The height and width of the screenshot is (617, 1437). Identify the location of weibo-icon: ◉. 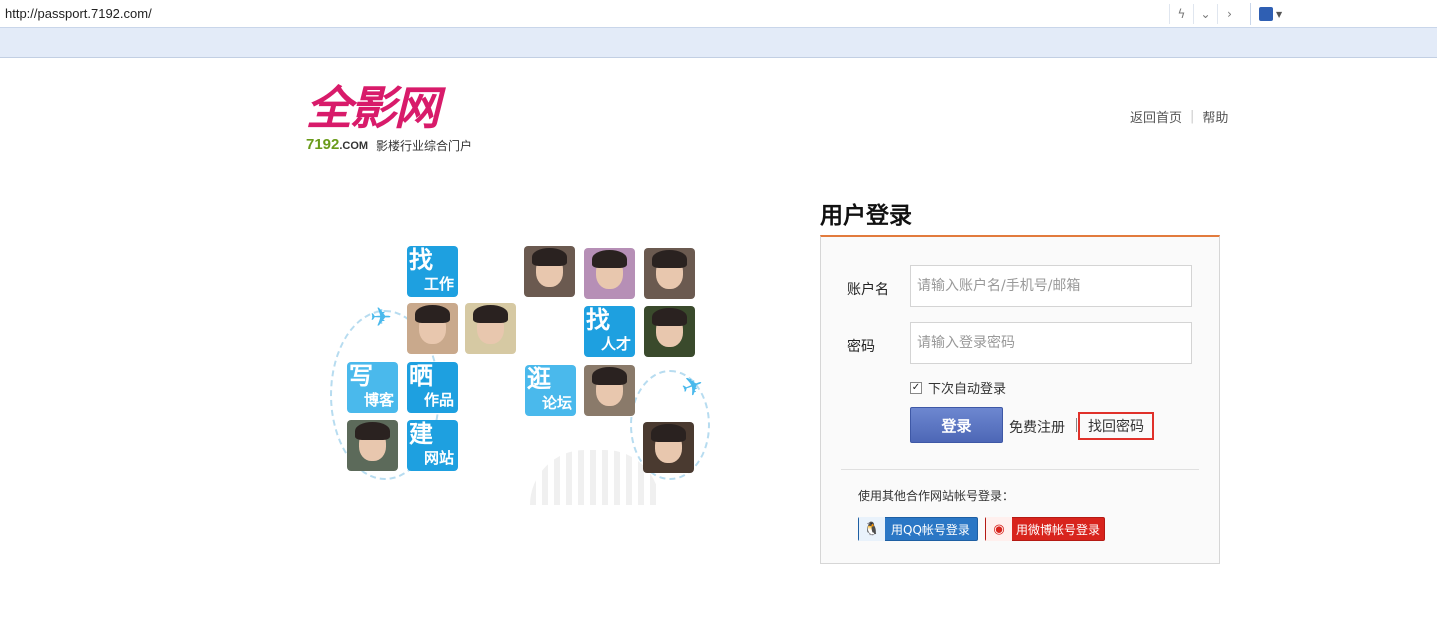
(999, 529).